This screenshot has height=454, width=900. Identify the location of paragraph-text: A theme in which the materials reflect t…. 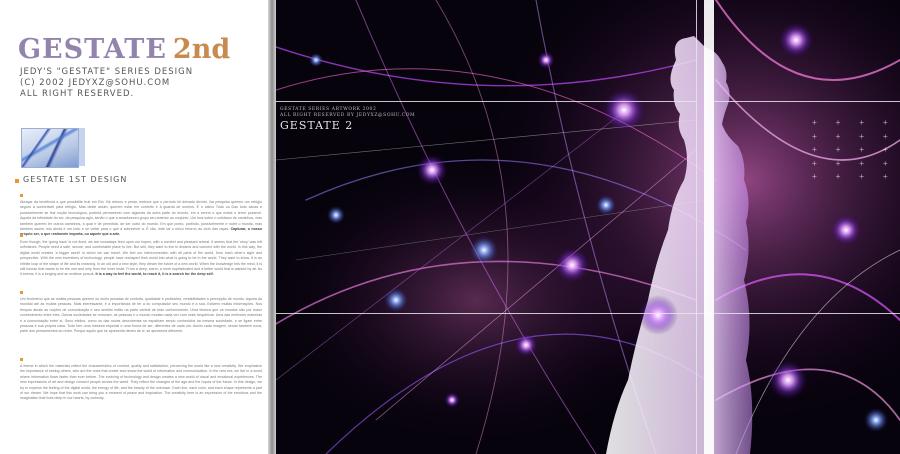
(141, 382).